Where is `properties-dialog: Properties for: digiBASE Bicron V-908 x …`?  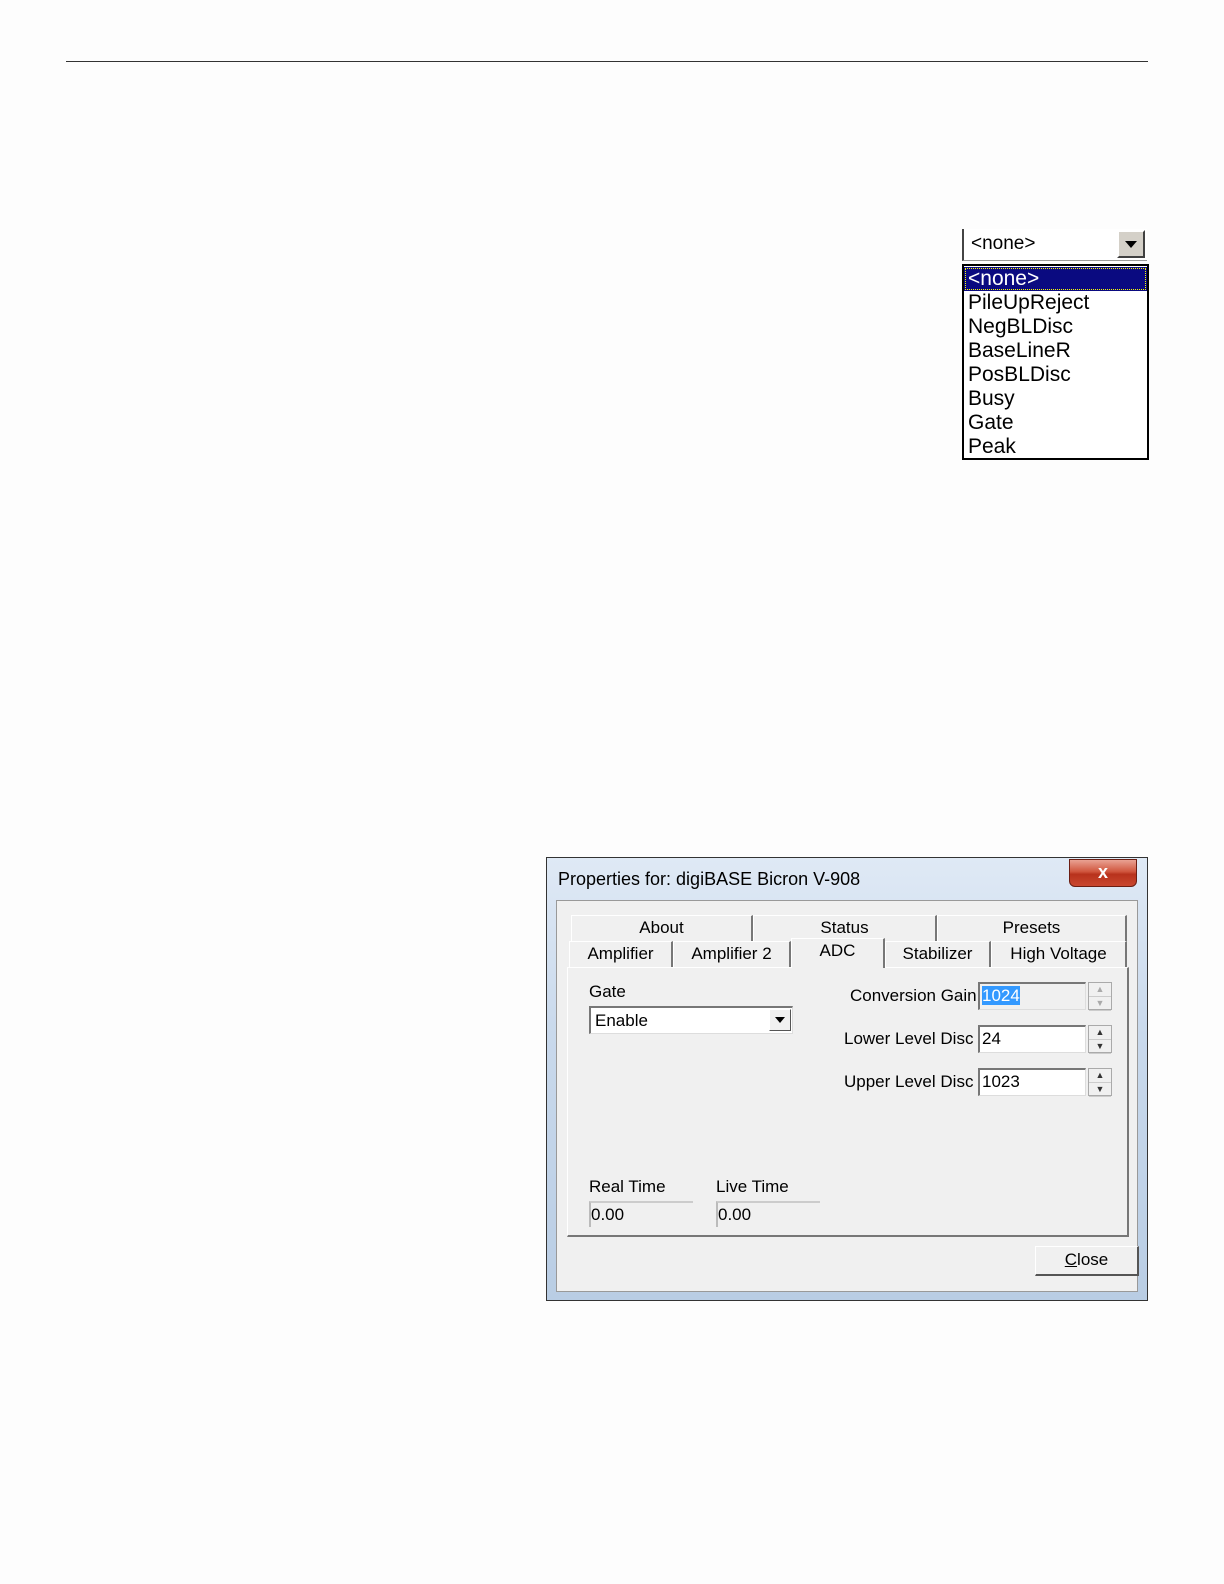
properties-dialog: Properties for: digiBASE Bicron V-908 x … is located at coordinates (847, 1079).